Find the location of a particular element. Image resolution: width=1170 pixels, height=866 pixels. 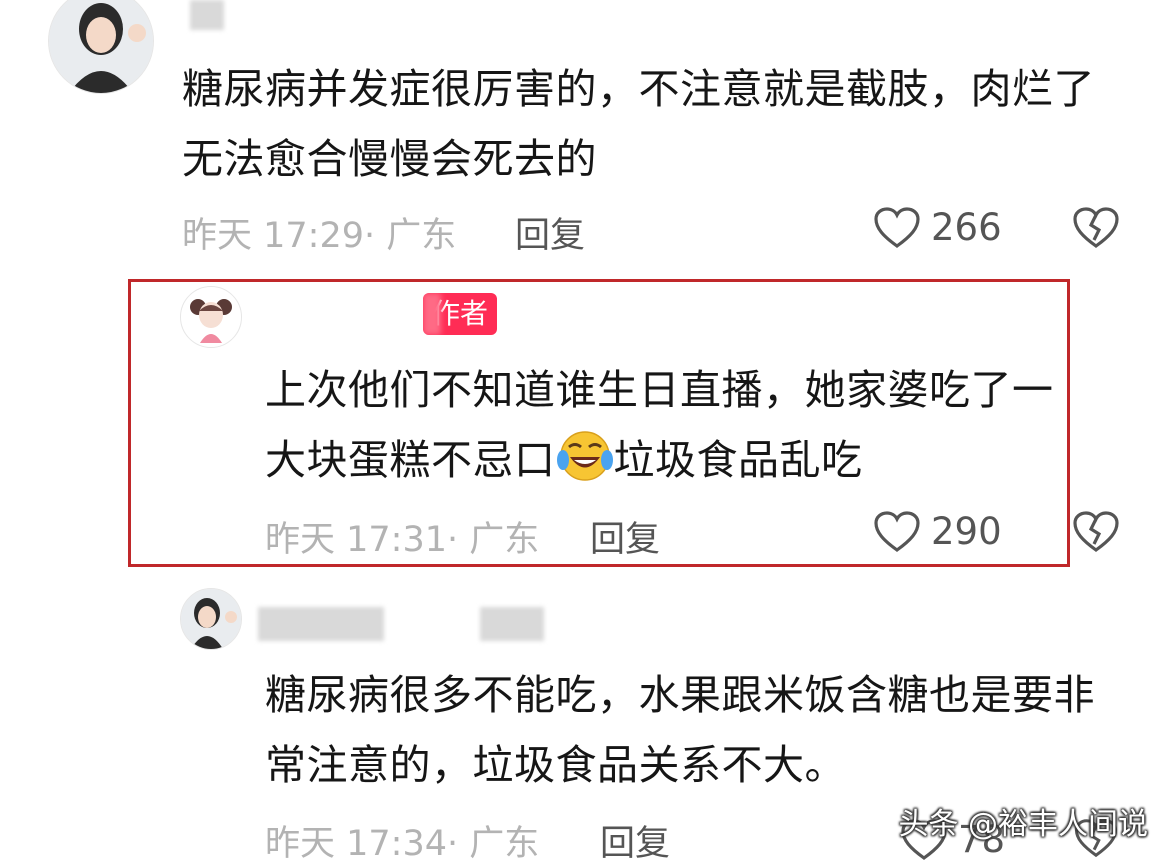

comment-meta: 昨天 17:31· 广东 is located at coordinates (402, 536).